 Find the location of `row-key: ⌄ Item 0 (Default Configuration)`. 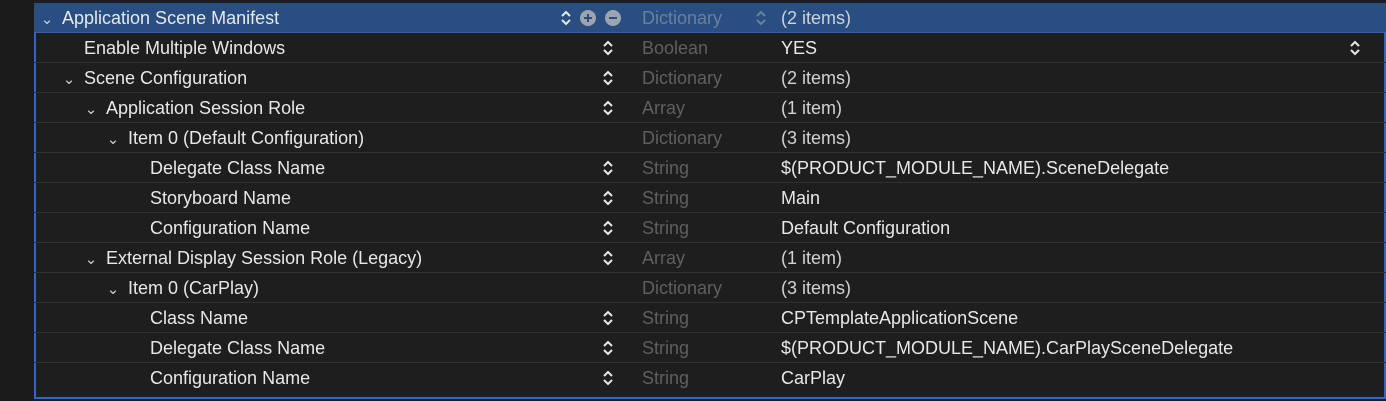

row-key: ⌄ Item 0 (Default Configuration) is located at coordinates (235, 138).